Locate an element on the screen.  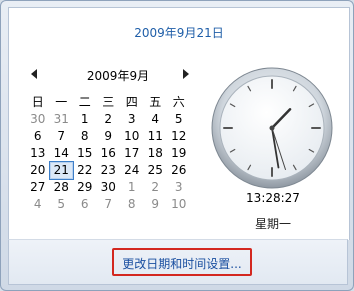
calendar-day: 25 is located at coordinates (156, 170).